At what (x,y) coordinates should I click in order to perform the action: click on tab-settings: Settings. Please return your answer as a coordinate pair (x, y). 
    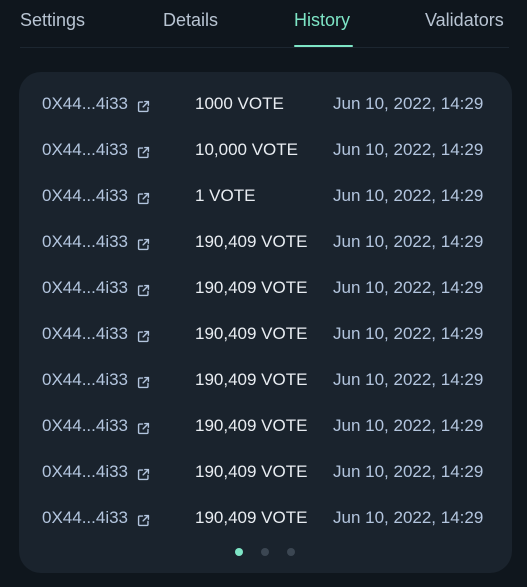
    Looking at the image, I should click on (52, 20).